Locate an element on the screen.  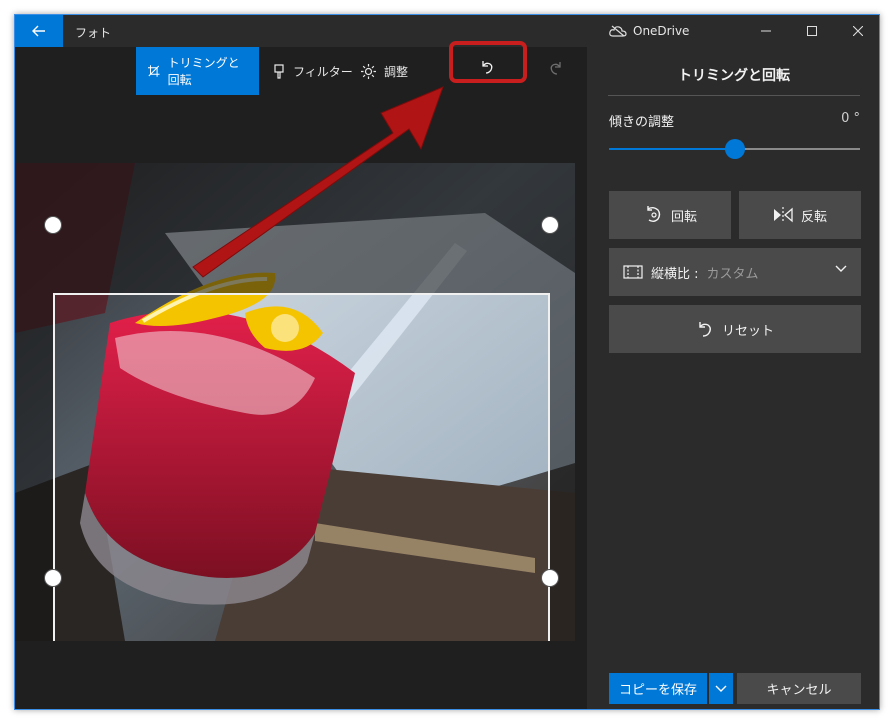
flip-icon is located at coordinates (783, 215).